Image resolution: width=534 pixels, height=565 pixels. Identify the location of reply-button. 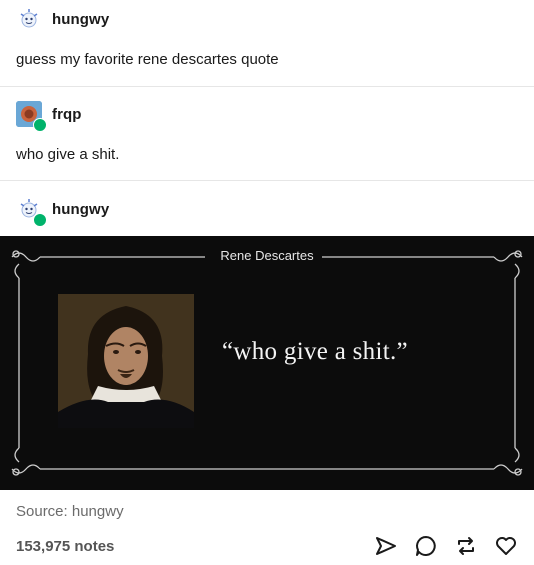
(426, 546).